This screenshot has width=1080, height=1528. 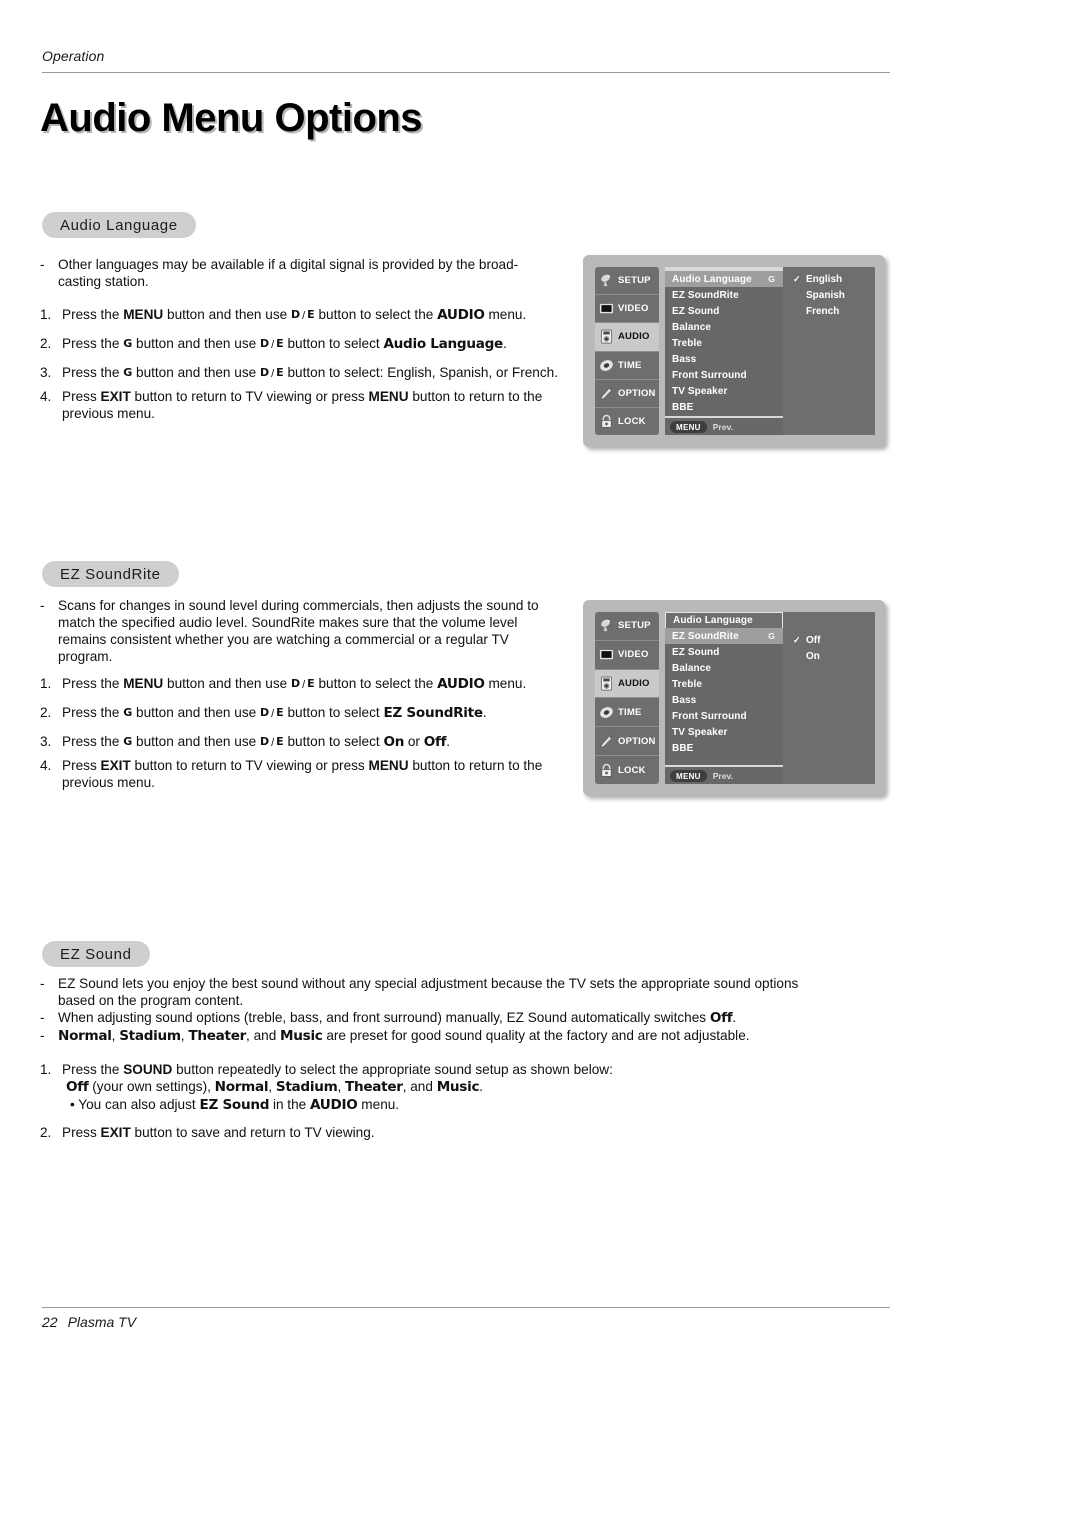 What do you see at coordinates (705, 636) in the screenshot?
I see `osd-menu-label: EZ SoundRite` at bounding box center [705, 636].